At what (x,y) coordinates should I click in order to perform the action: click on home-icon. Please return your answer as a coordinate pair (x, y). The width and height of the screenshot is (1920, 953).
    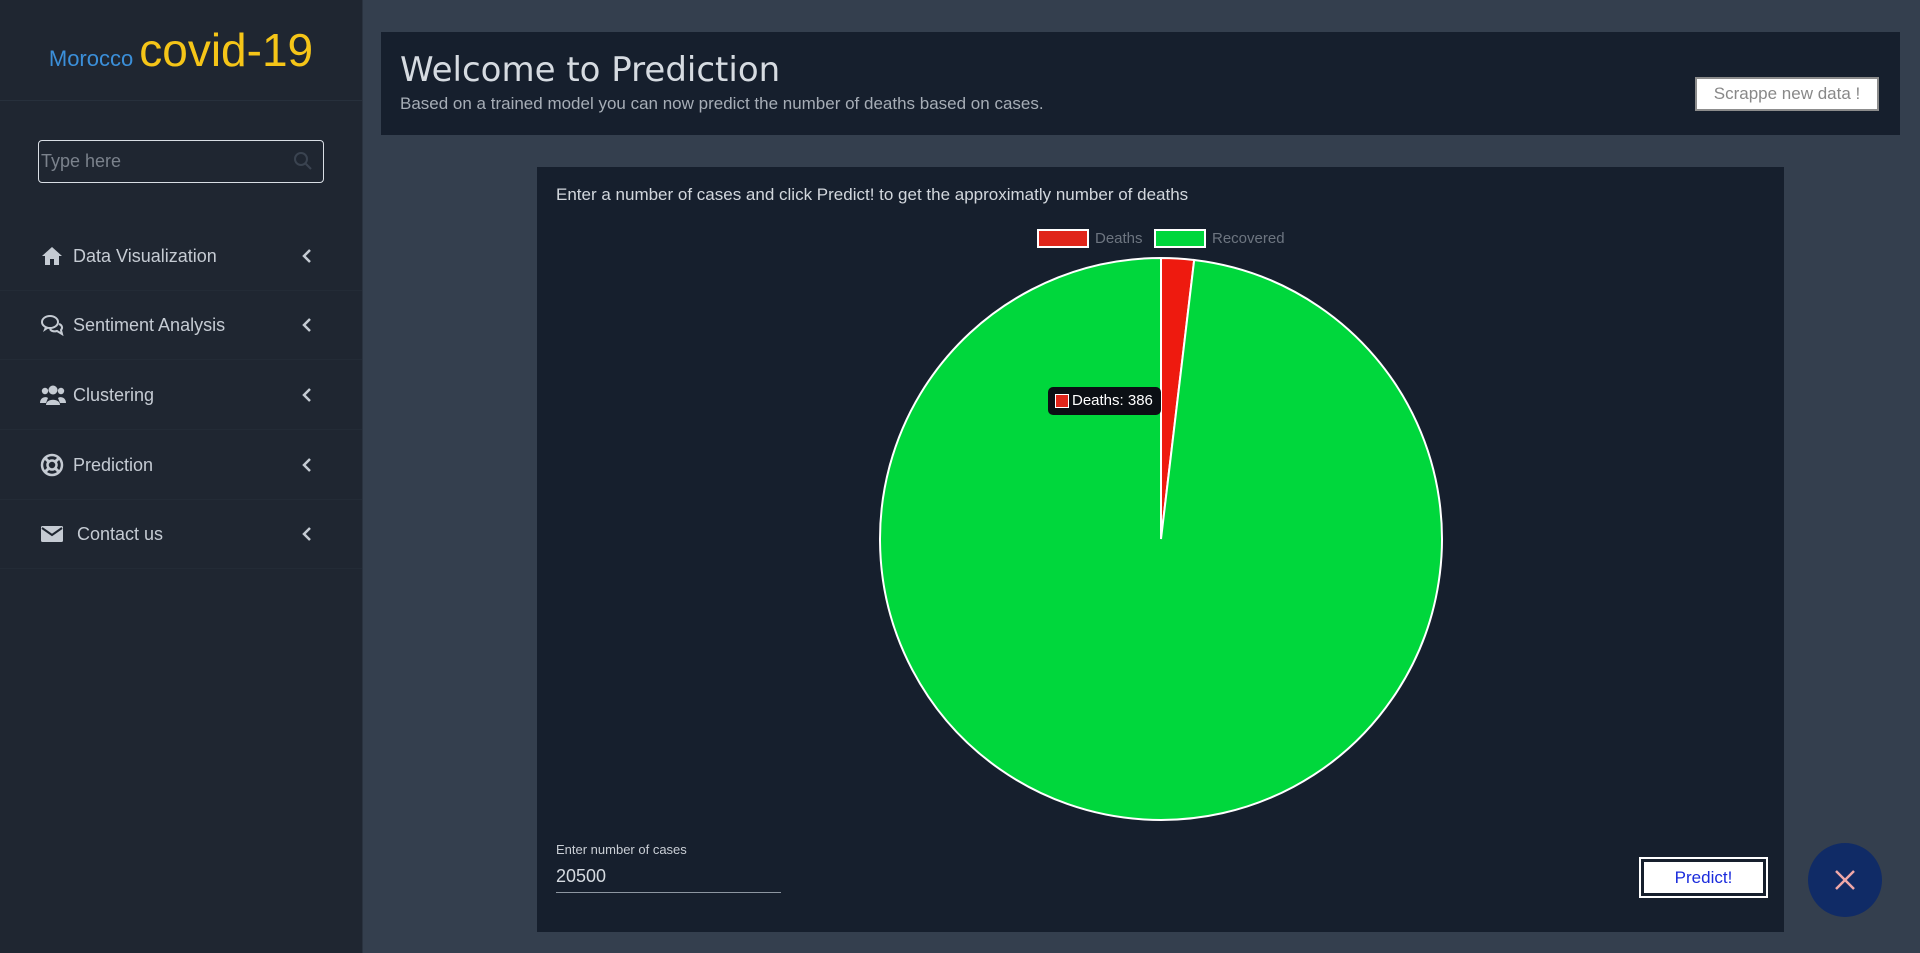
    Looking at the image, I should click on (52, 256).